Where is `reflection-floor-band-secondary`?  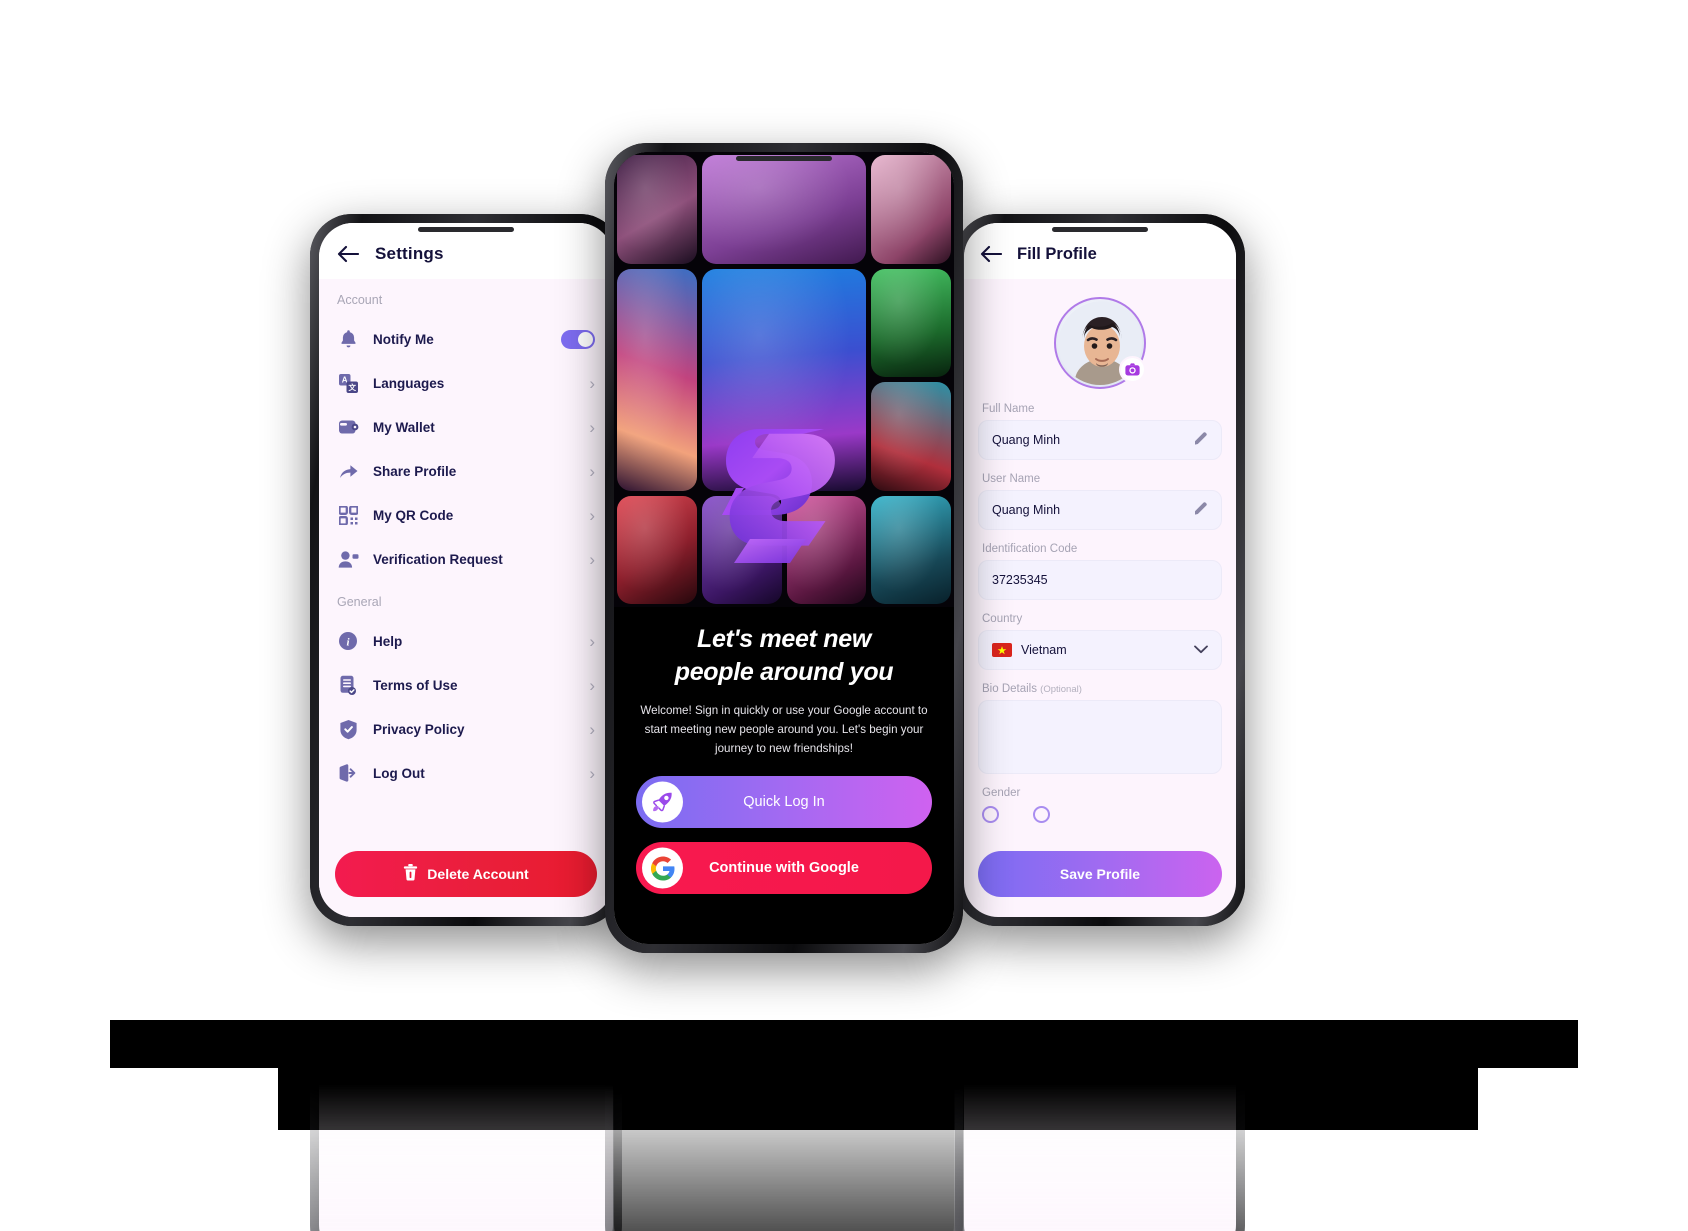
reflection-floor-band-secondary is located at coordinates (878, 1075).